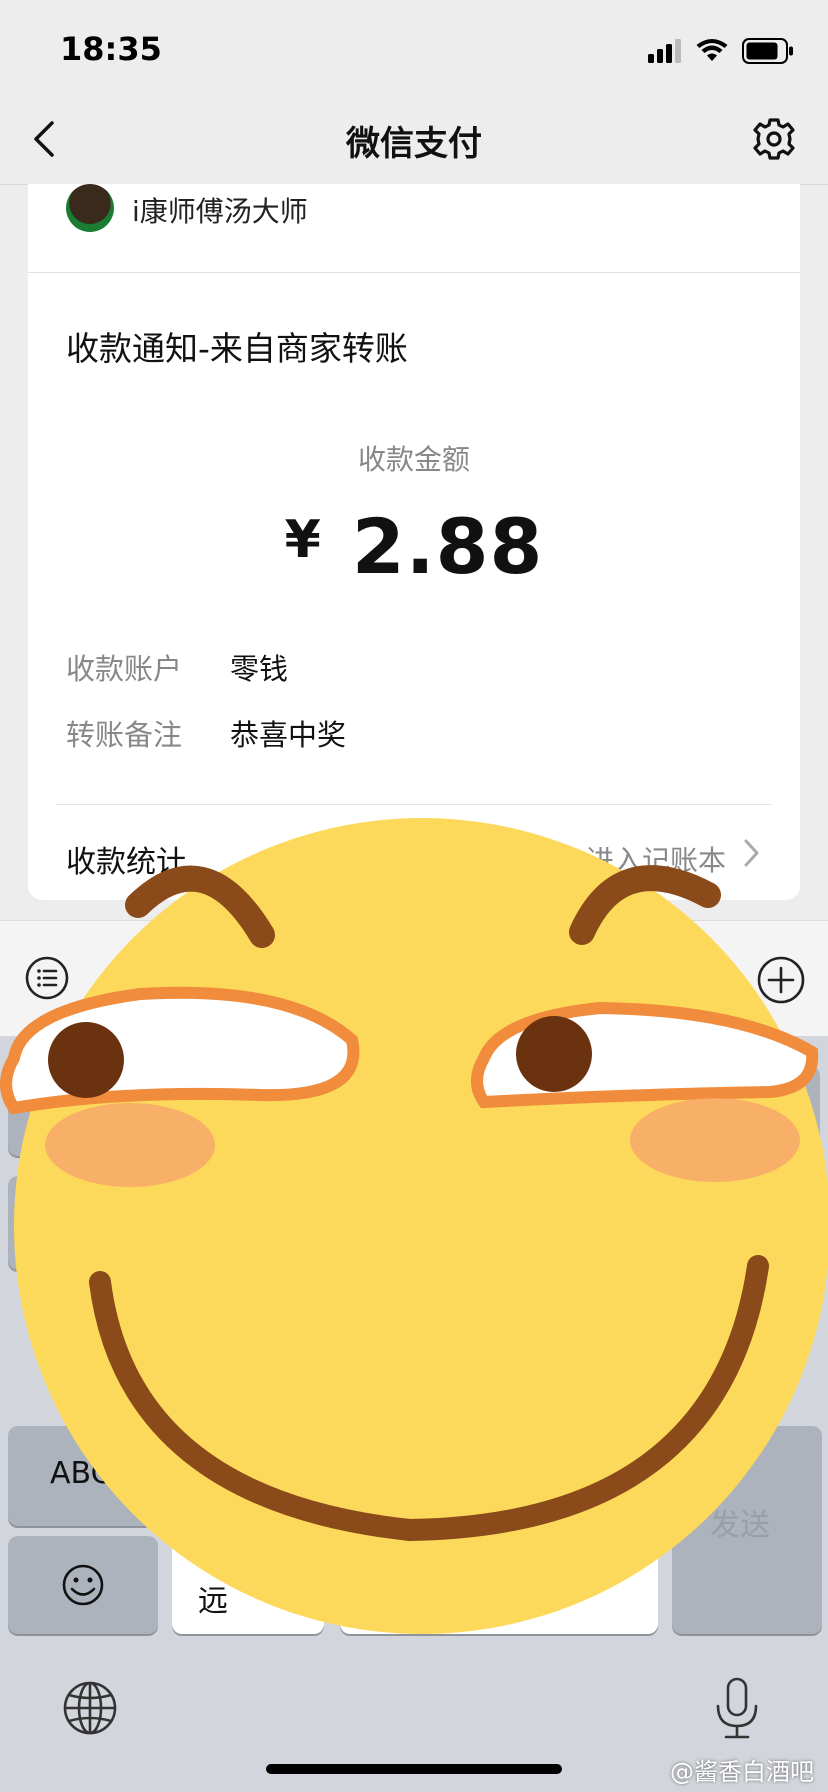  What do you see at coordinates (111, 49) in the screenshot?
I see `status-time: 18:35` at bounding box center [111, 49].